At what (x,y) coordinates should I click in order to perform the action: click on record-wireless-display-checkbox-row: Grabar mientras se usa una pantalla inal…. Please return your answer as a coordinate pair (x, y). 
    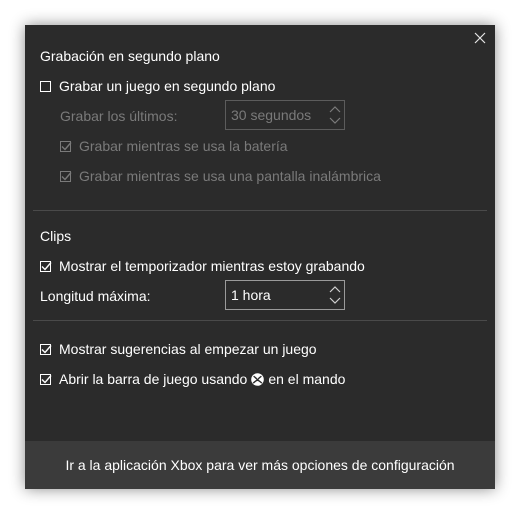
    Looking at the image, I should click on (220, 176).